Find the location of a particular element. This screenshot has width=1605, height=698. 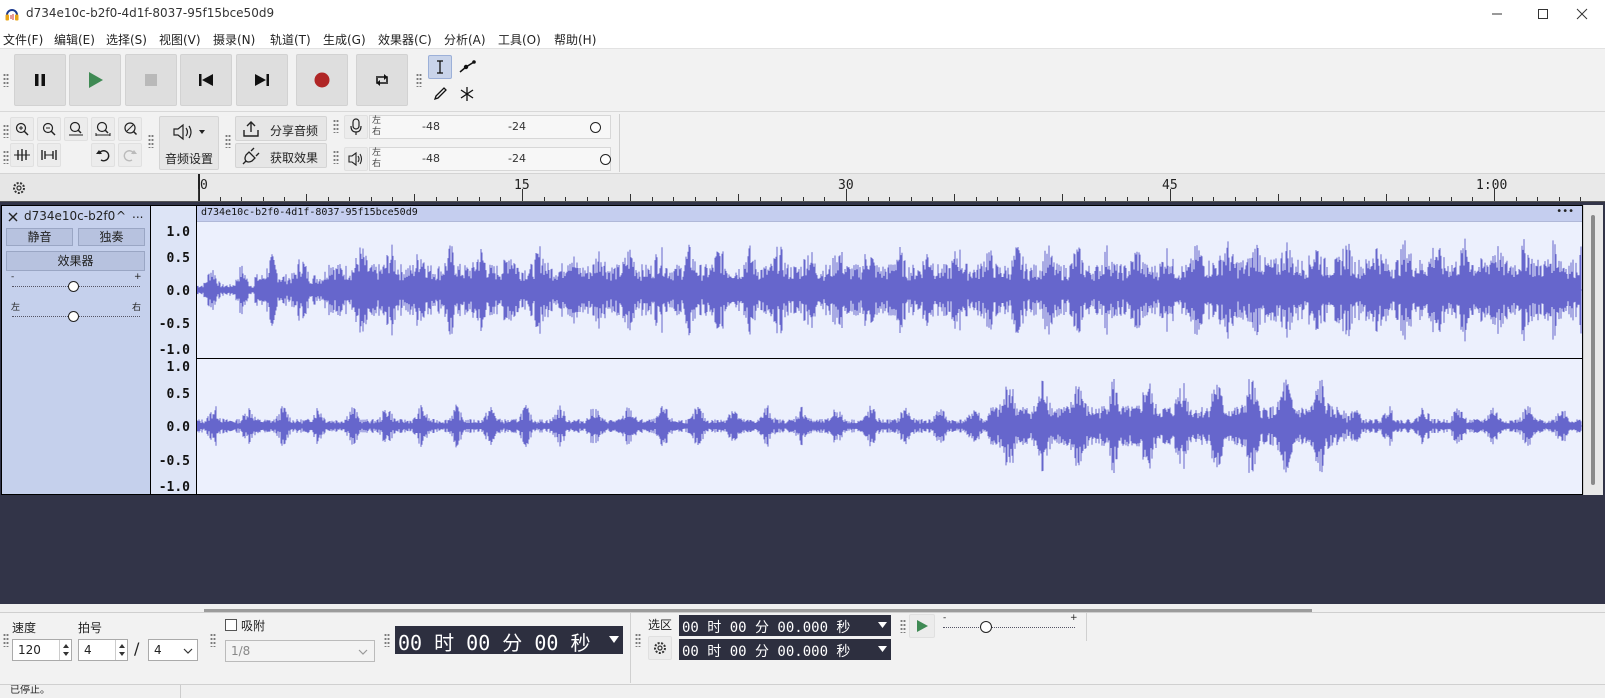

fit-selection-button is located at coordinates (76, 129).